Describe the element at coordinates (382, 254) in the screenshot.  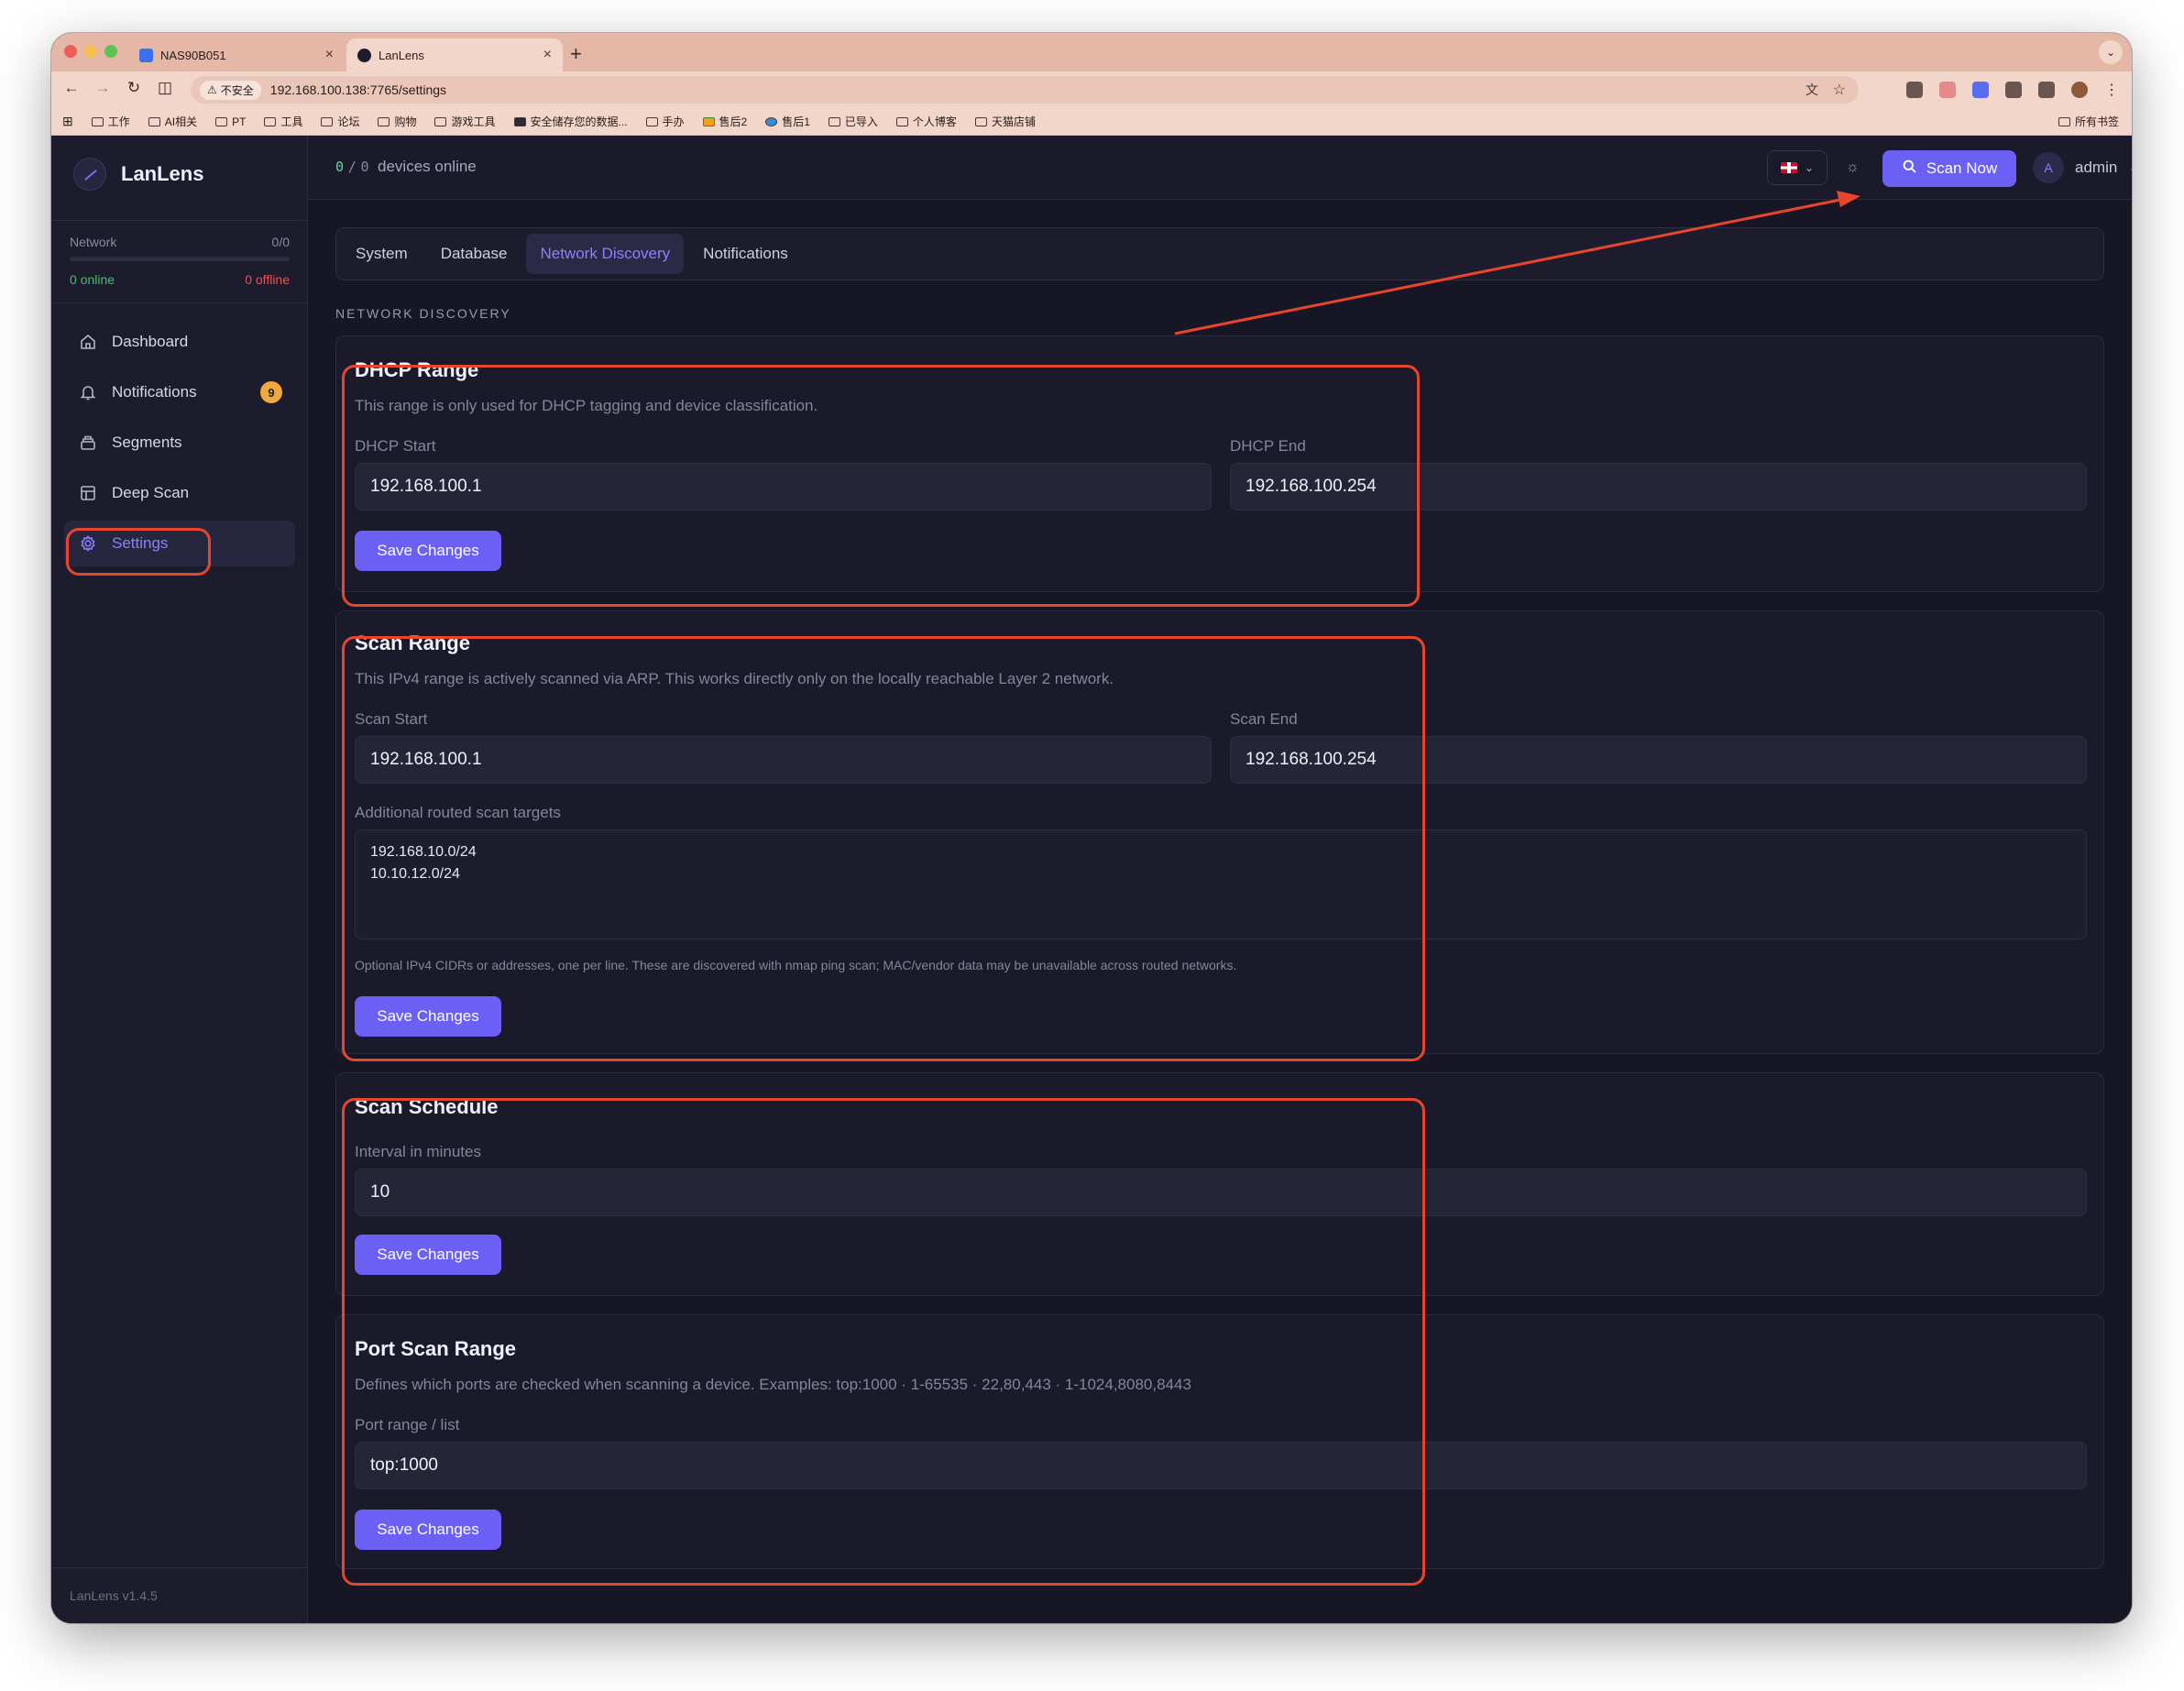
I see `tab-system: System` at that location.